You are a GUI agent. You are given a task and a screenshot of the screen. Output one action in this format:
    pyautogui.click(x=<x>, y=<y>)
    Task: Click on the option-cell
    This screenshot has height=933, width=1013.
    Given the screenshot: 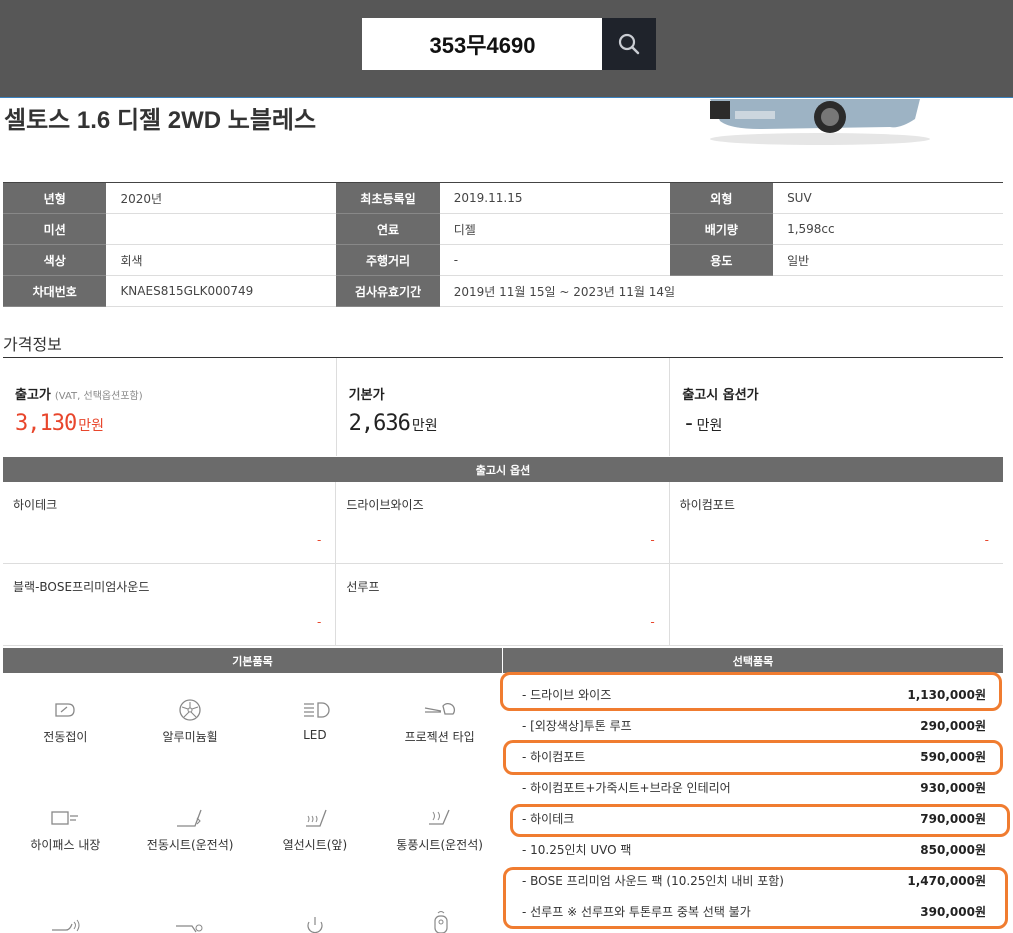 What is the action you would take?
    pyautogui.click(x=836, y=605)
    